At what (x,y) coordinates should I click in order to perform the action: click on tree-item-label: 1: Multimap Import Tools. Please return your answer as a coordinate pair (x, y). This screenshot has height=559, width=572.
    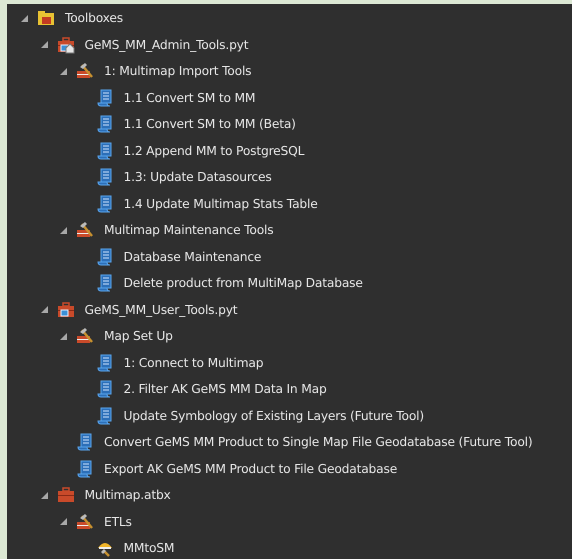
    Looking at the image, I should click on (178, 71).